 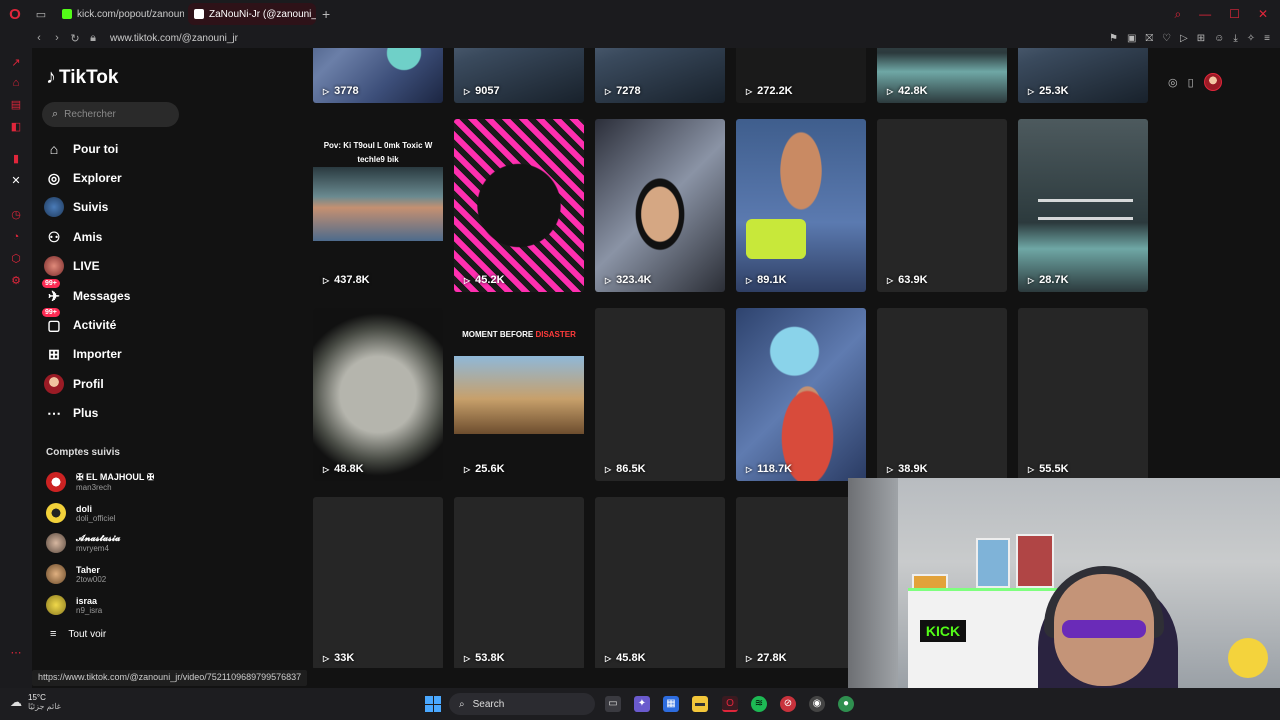 What do you see at coordinates (433, 704) in the screenshot?
I see `start-button` at bounding box center [433, 704].